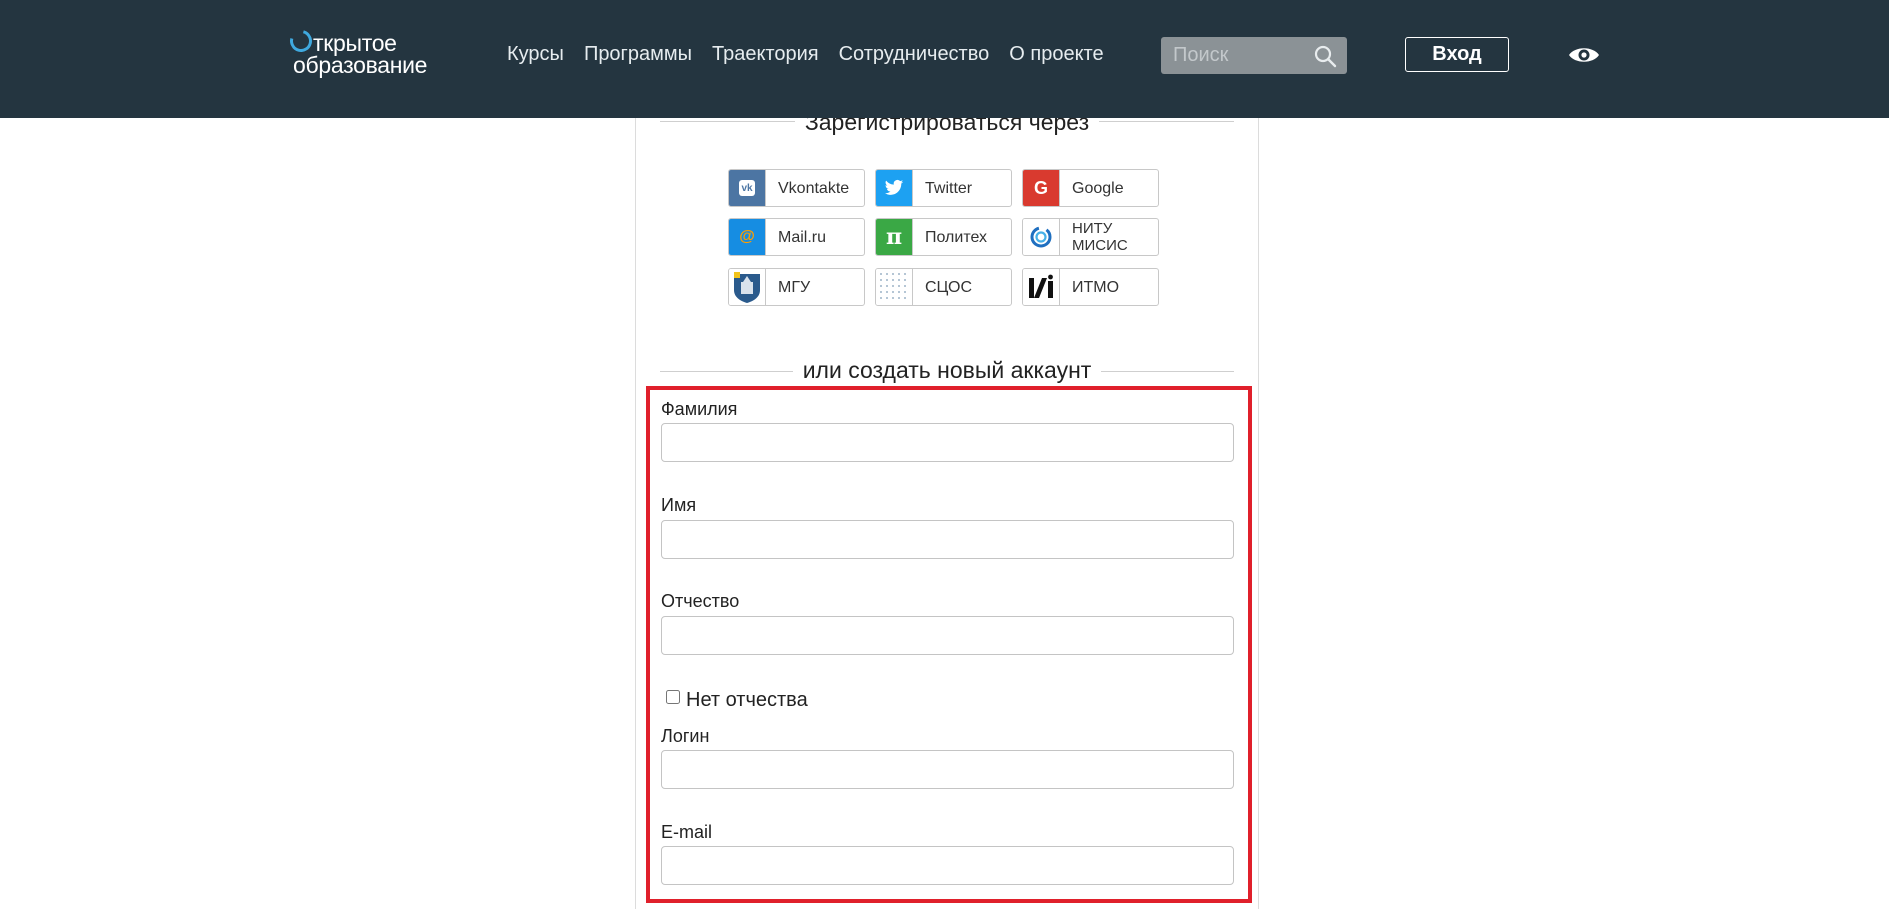  Describe the element at coordinates (1584, 55) in the screenshot. I see `accessibility-eye-icon` at that location.